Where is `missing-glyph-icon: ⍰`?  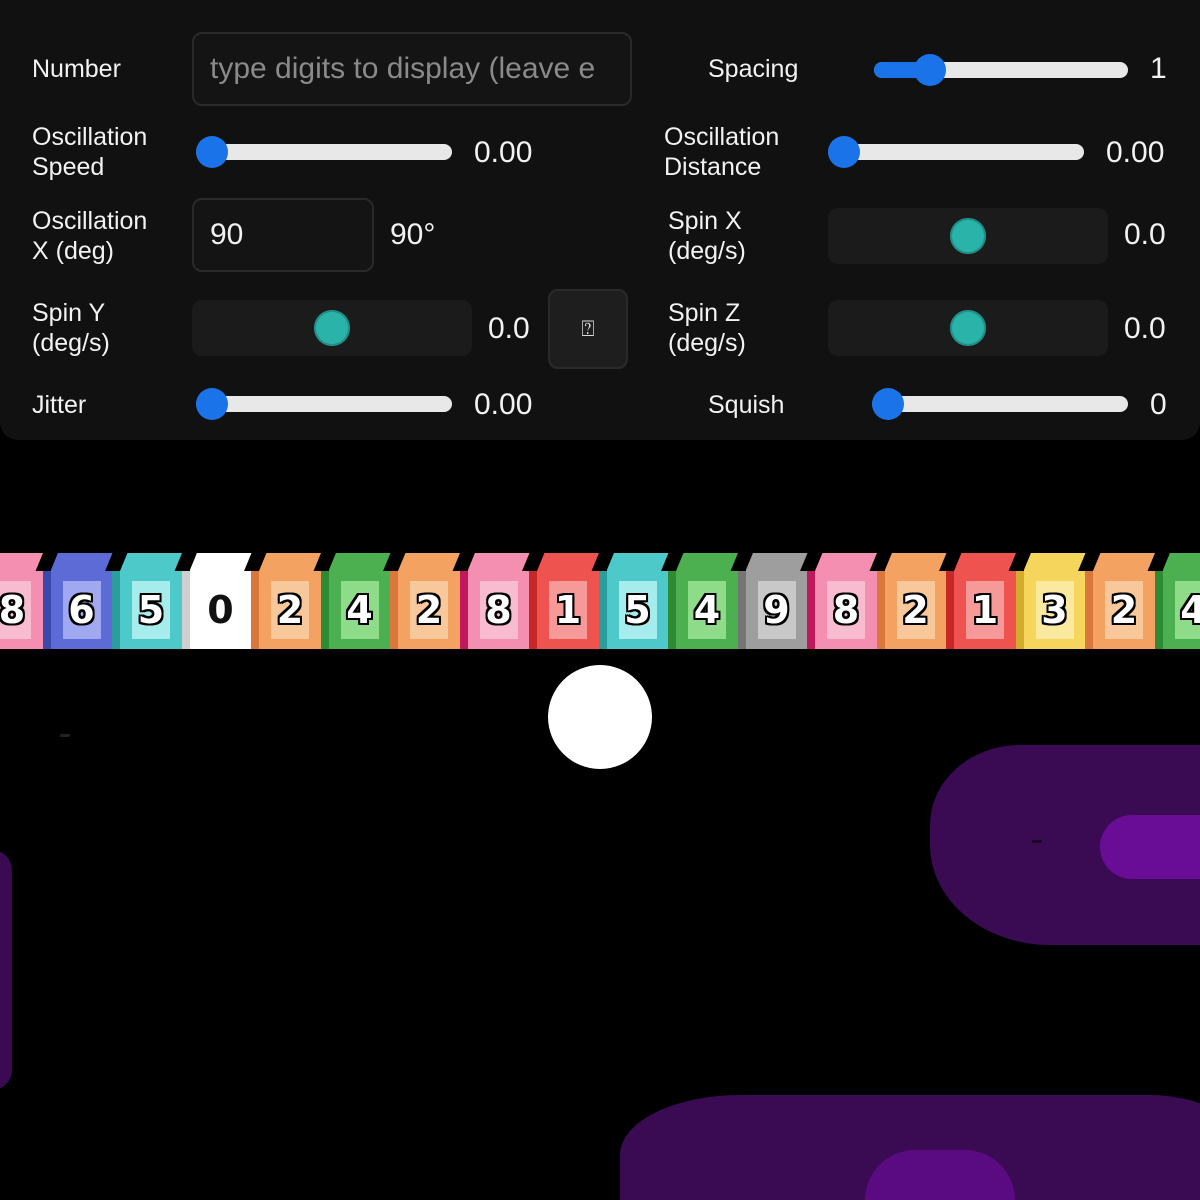
missing-glyph-icon: ⍰ is located at coordinates (588, 328).